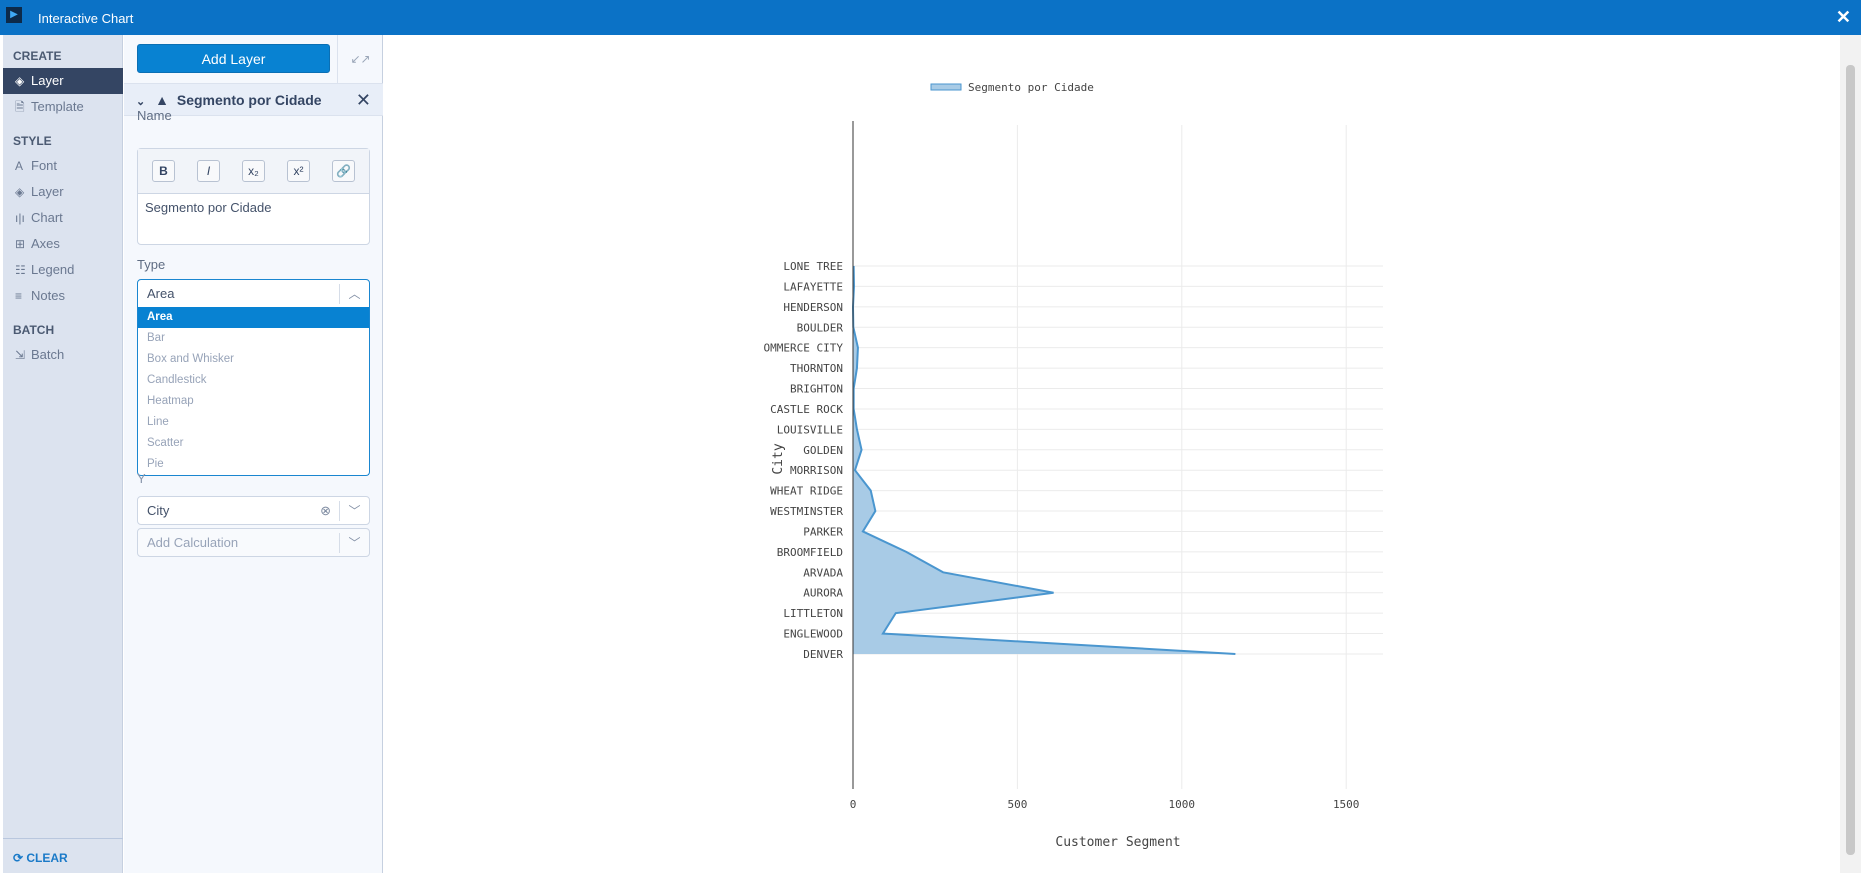 This screenshot has height=878, width=1861. Describe the element at coordinates (63, 166) in the screenshot. I see `sidebar-item-font: AFont` at that location.